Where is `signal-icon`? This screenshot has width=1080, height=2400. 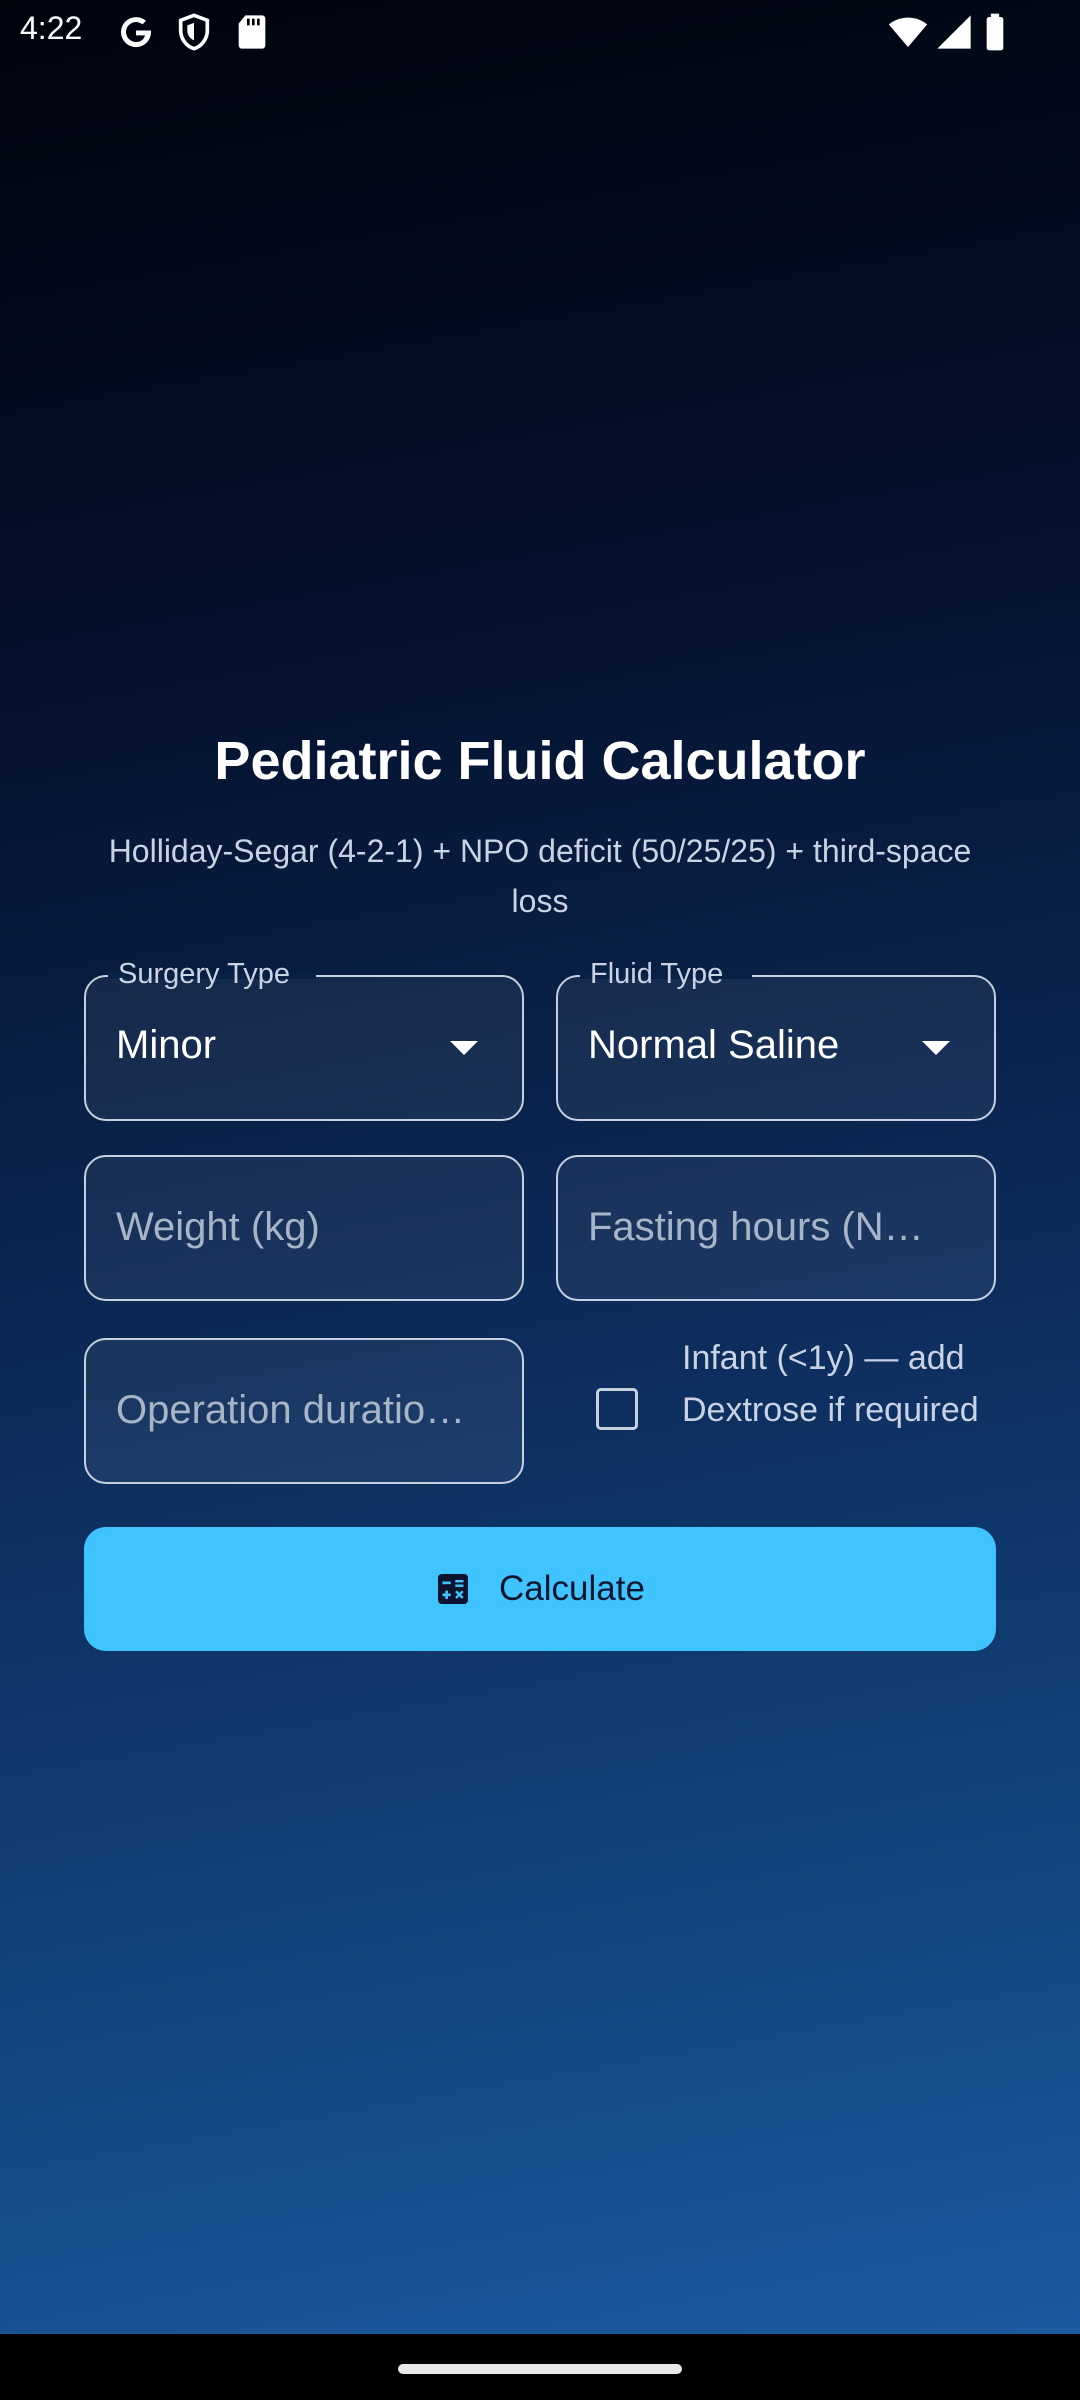 signal-icon is located at coordinates (954, 32).